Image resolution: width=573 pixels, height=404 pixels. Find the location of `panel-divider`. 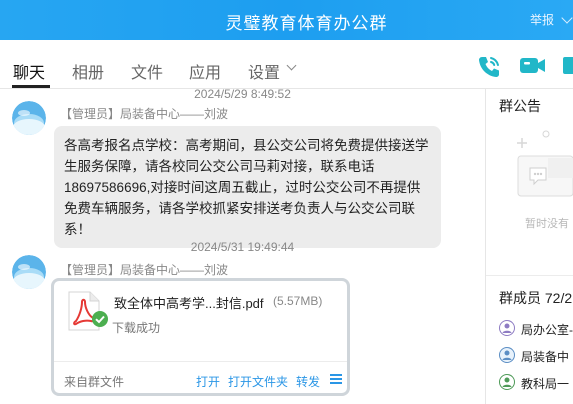

panel-divider is located at coordinates (485, 246).